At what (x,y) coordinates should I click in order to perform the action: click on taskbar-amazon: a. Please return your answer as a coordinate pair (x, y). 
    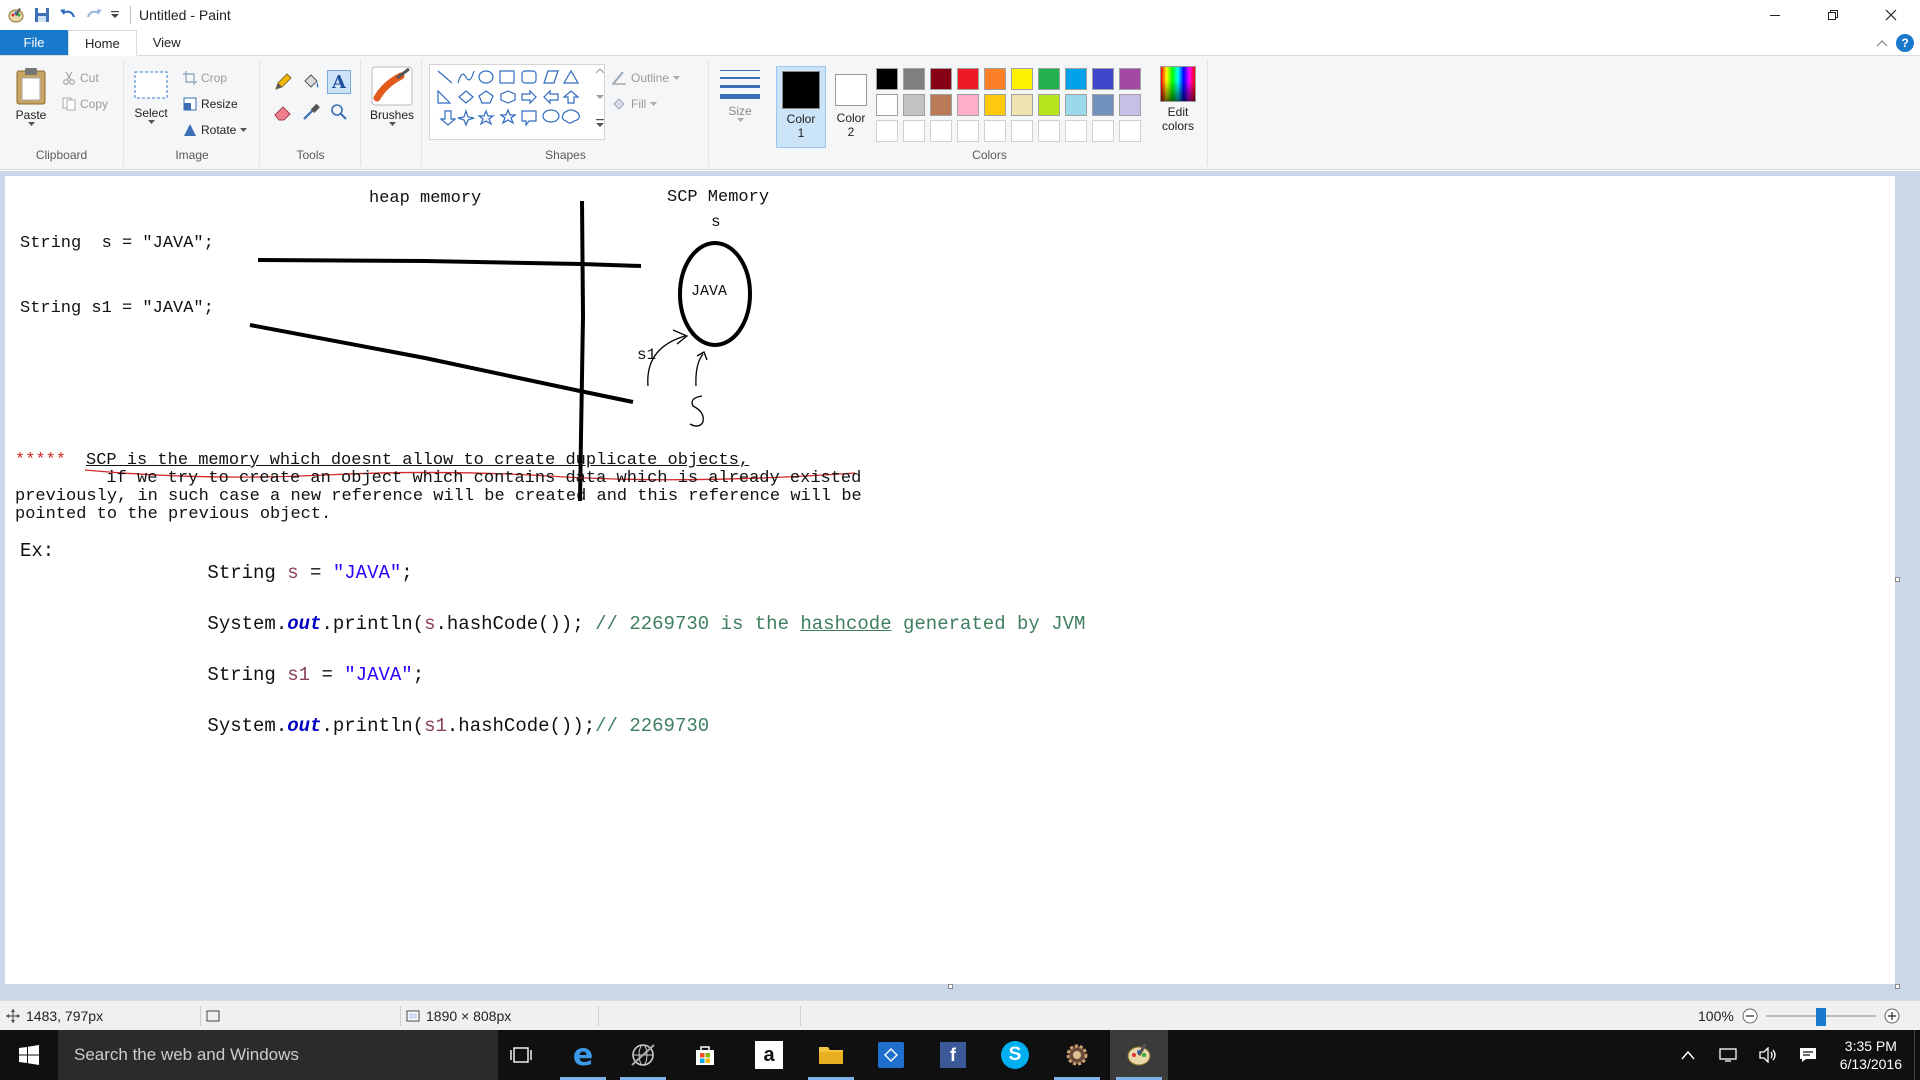
    Looking at the image, I should click on (769, 1055).